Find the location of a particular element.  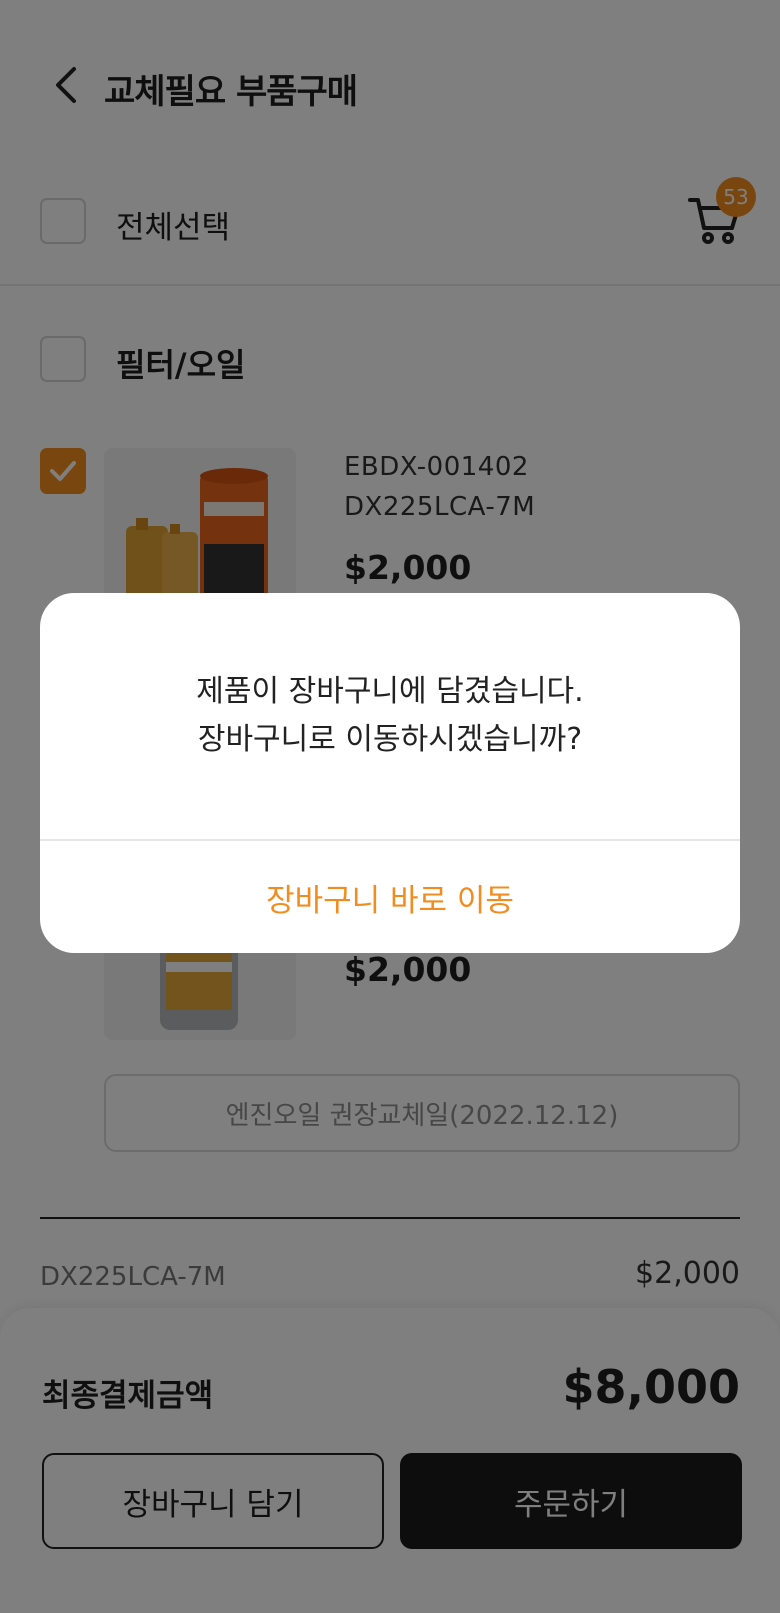

go-to-cart-button: 장바구니 바로 이동 is located at coordinates (390, 897).